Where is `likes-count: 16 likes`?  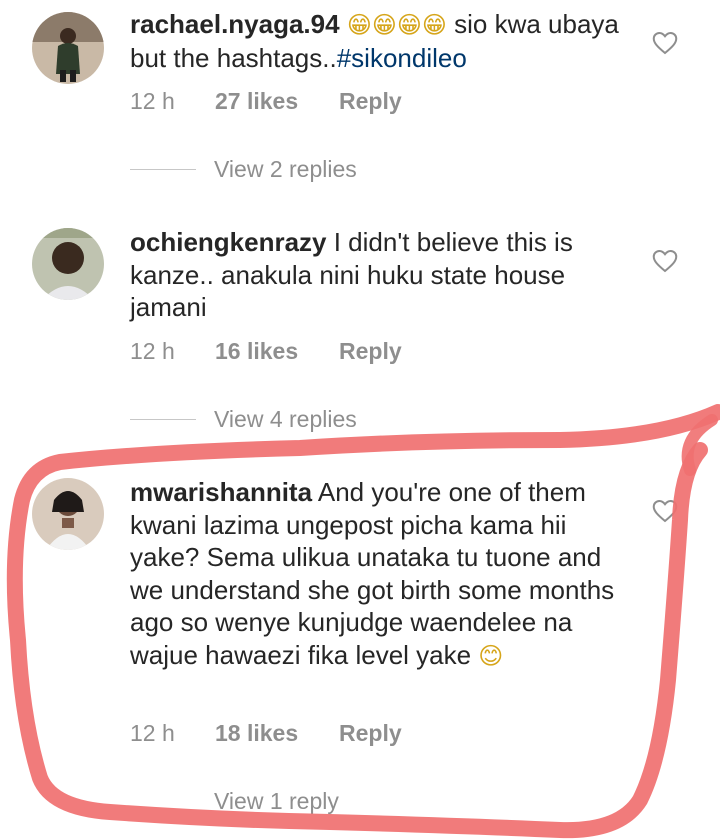 likes-count: 16 likes is located at coordinates (277, 351).